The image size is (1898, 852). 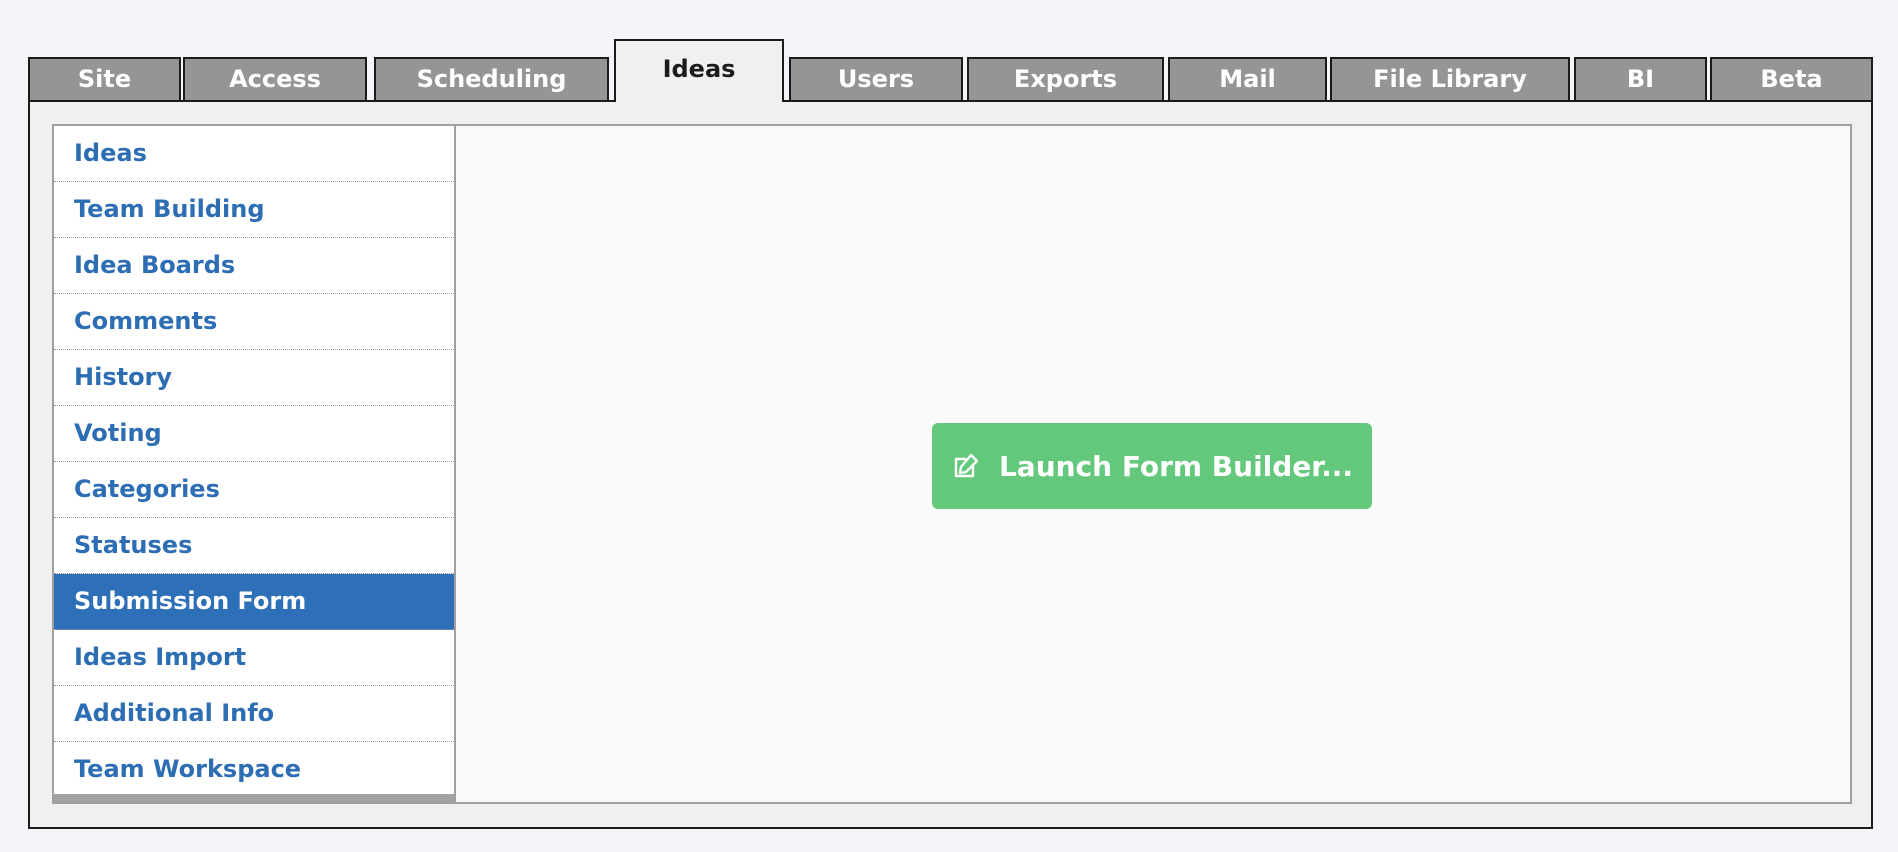 What do you see at coordinates (254, 378) in the screenshot?
I see `sidebar-item-history: History` at bounding box center [254, 378].